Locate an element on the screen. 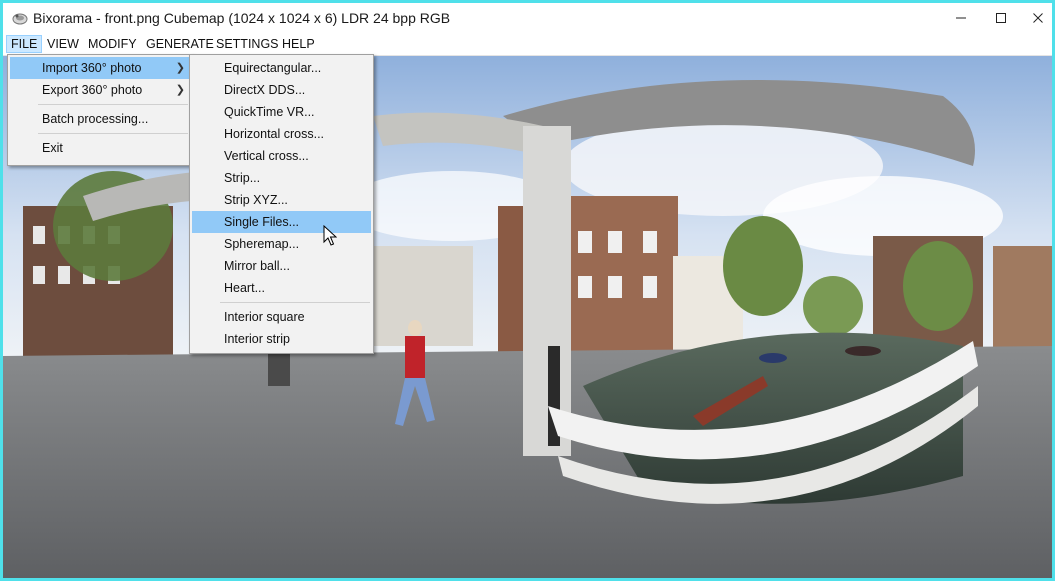 Image resolution: width=1055 pixels, height=581 pixels. menu-view: VIEW is located at coordinates (63, 44).